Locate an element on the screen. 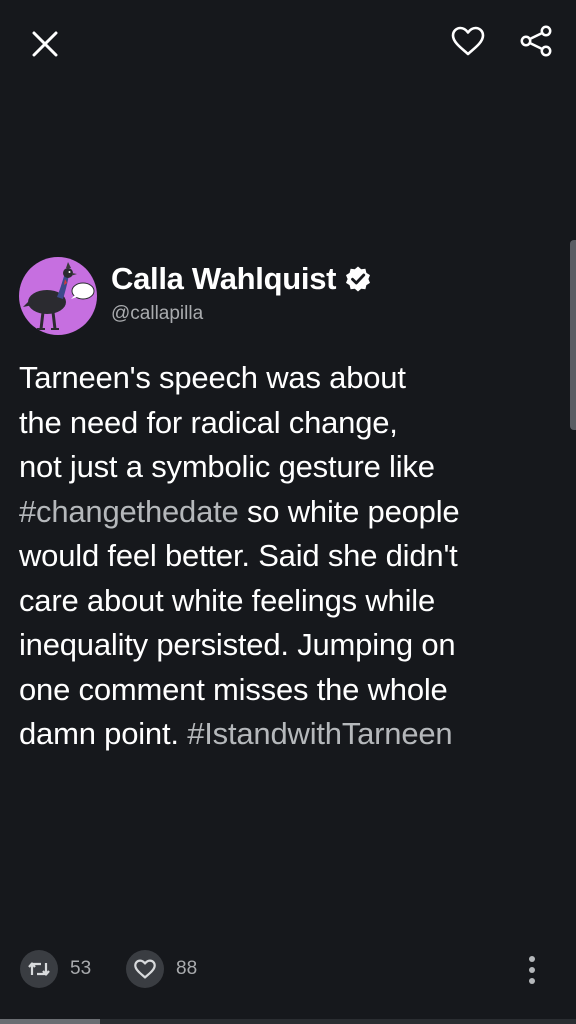 Image resolution: width=576 pixels, height=1024 pixels. media-progress-bar is located at coordinates (288, 1021).